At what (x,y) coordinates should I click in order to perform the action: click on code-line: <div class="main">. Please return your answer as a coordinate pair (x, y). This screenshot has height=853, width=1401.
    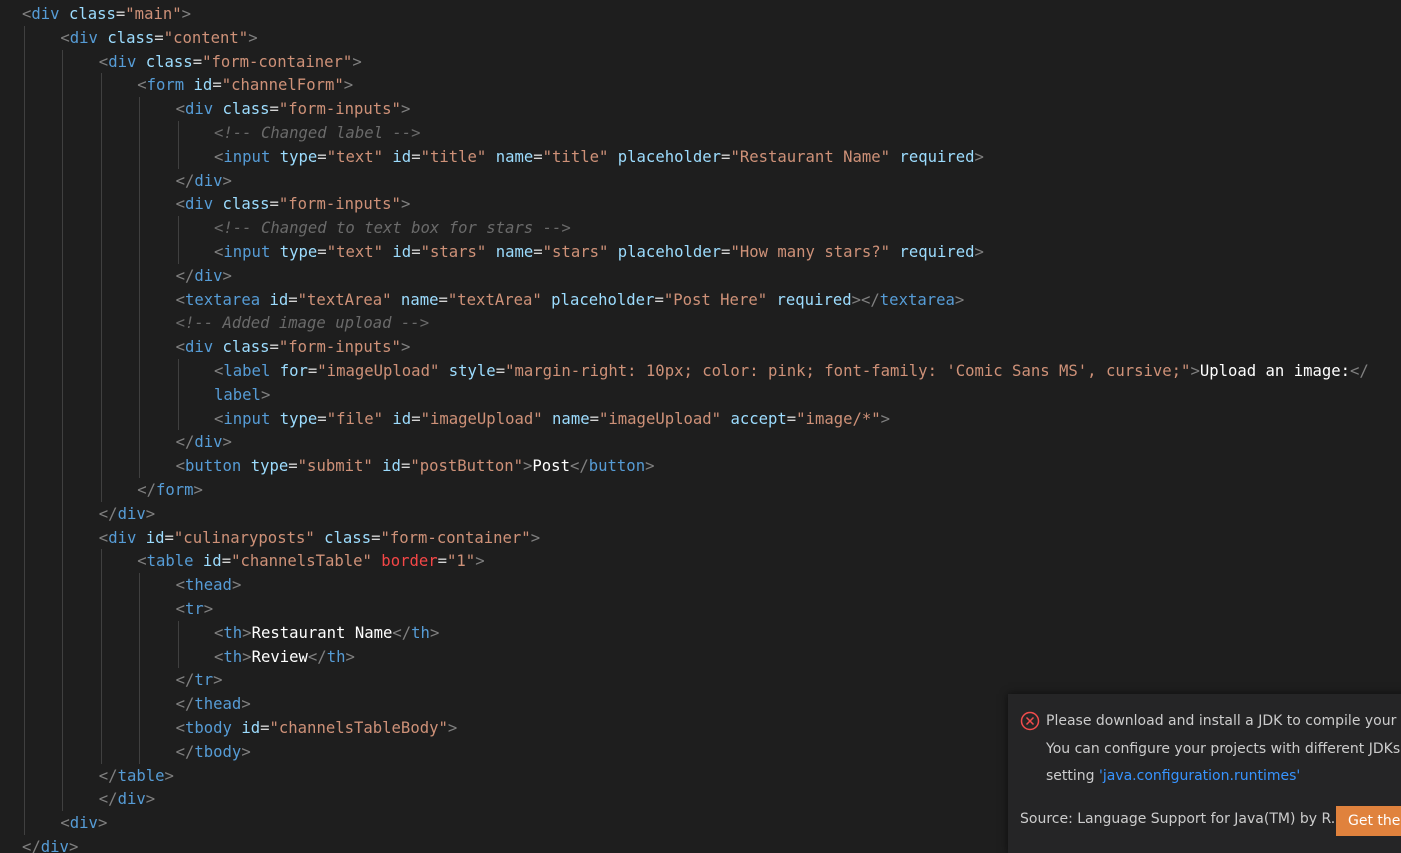
    Looking at the image, I should click on (106, 14).